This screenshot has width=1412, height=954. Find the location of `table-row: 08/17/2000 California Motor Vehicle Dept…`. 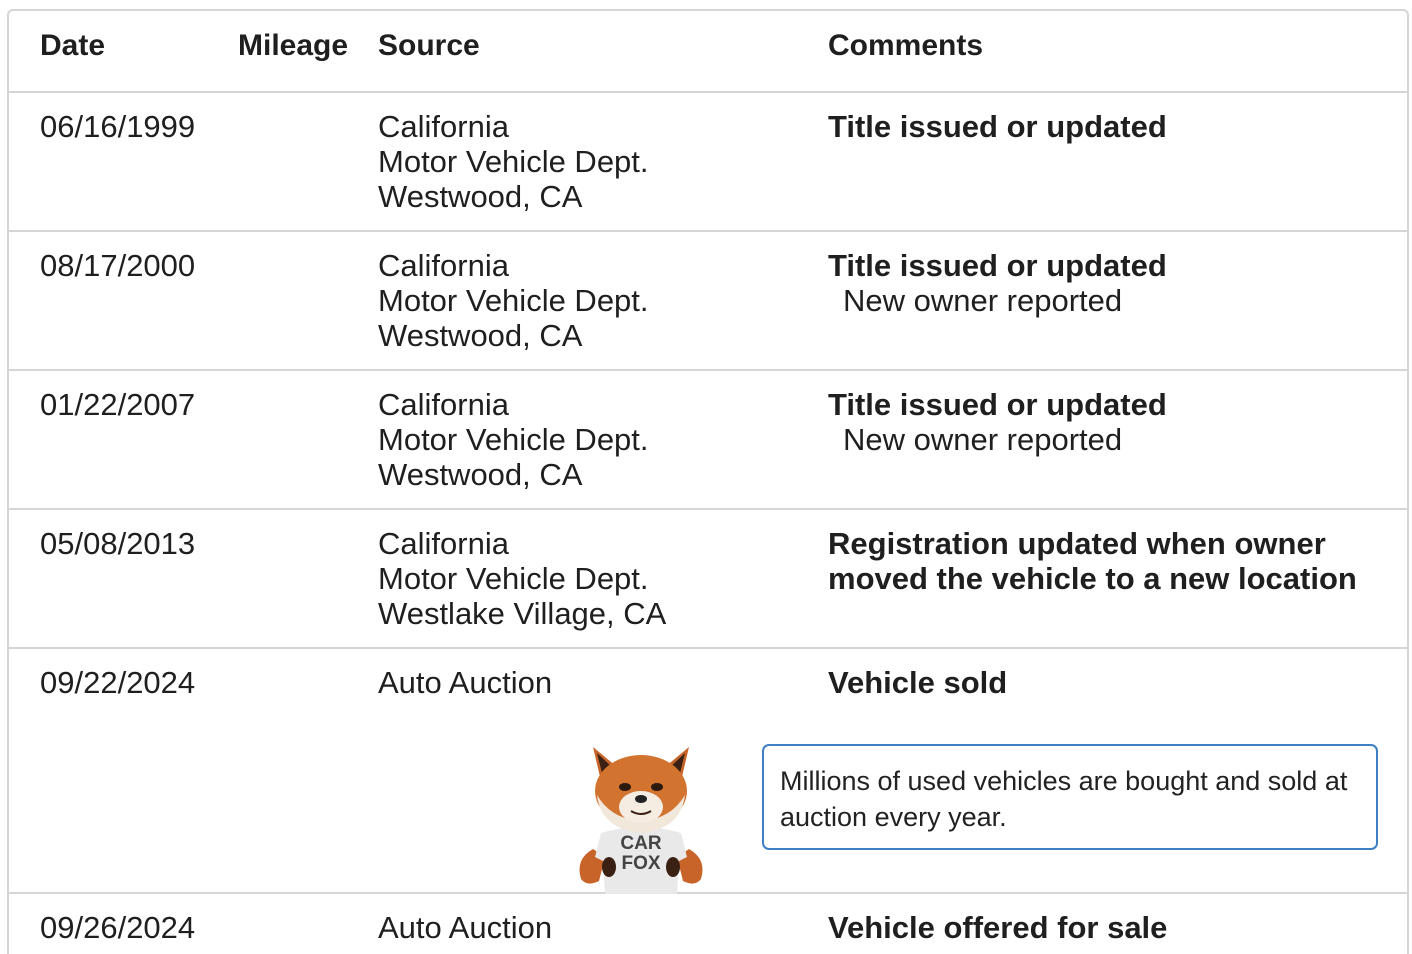

table-row: 08/17/2000 California Motor Vehicle Dept… is located at coordinates (708, 301).